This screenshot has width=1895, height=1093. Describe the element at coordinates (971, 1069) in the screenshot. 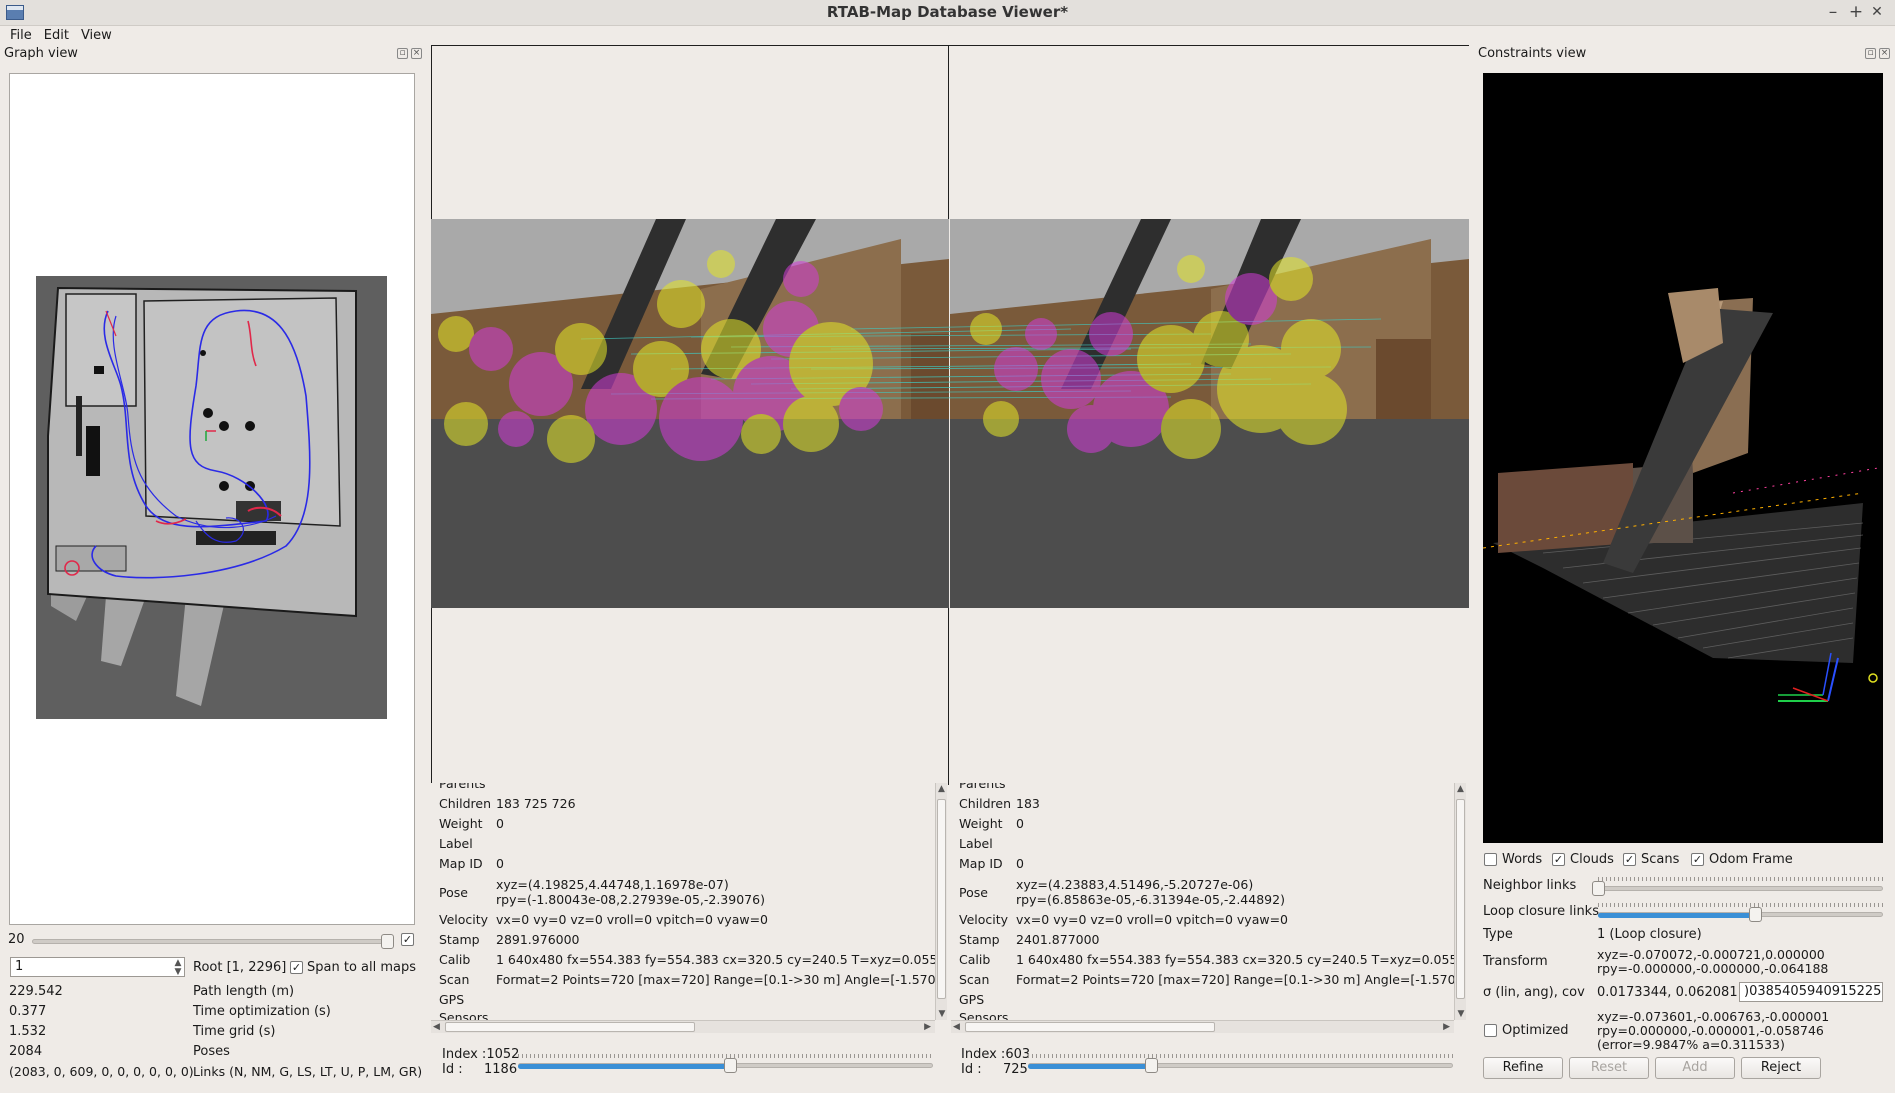

I see `right-id-label: Id :` at that location.